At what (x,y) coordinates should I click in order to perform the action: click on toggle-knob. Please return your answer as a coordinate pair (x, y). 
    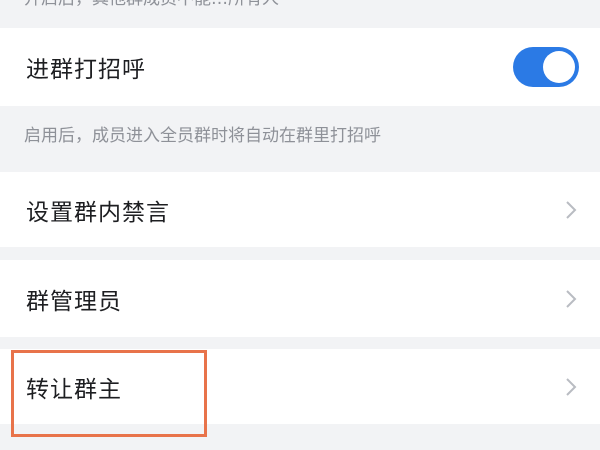
    Looking at the image, I should click on (559, 67).